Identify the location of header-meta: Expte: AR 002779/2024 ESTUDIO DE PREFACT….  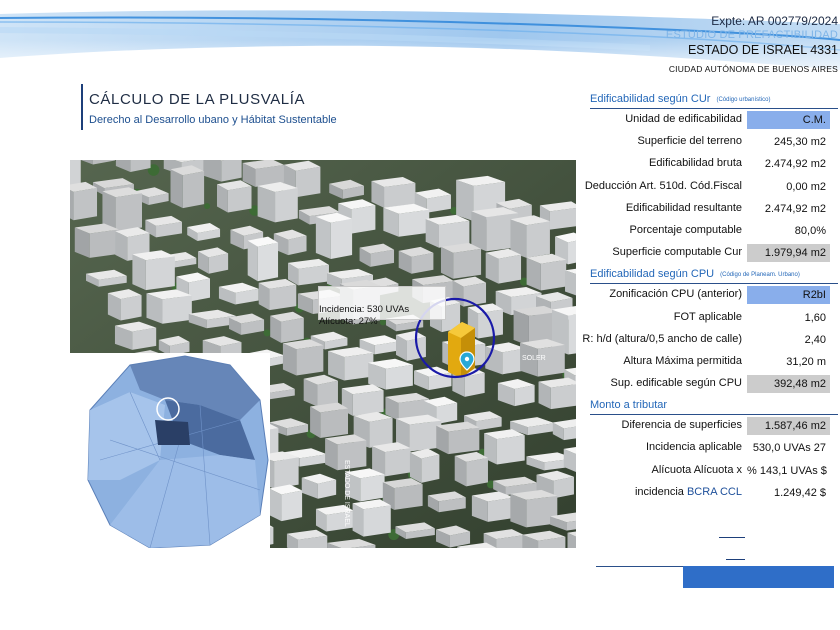
(752, 44).